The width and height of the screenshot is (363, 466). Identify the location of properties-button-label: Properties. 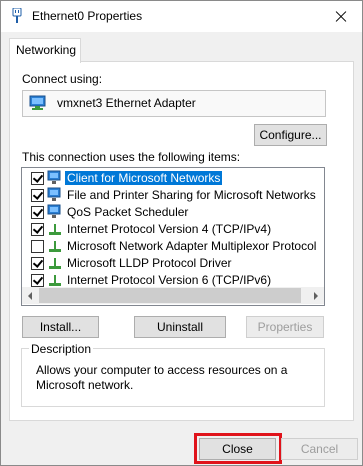
(285, 327).